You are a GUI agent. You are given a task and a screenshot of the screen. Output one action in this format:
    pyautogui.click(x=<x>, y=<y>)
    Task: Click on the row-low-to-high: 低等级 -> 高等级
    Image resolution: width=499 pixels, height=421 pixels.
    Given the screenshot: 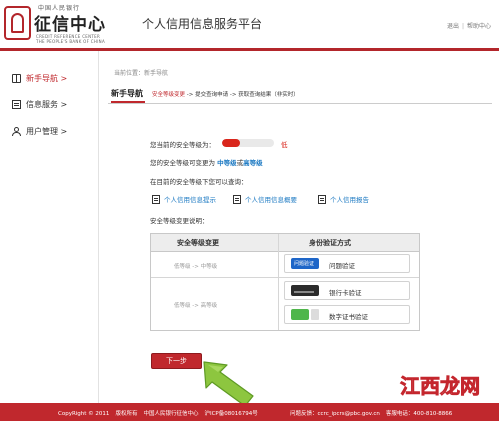 What is the action you would take?
    pyautogui.click(x=196, y=306)
    